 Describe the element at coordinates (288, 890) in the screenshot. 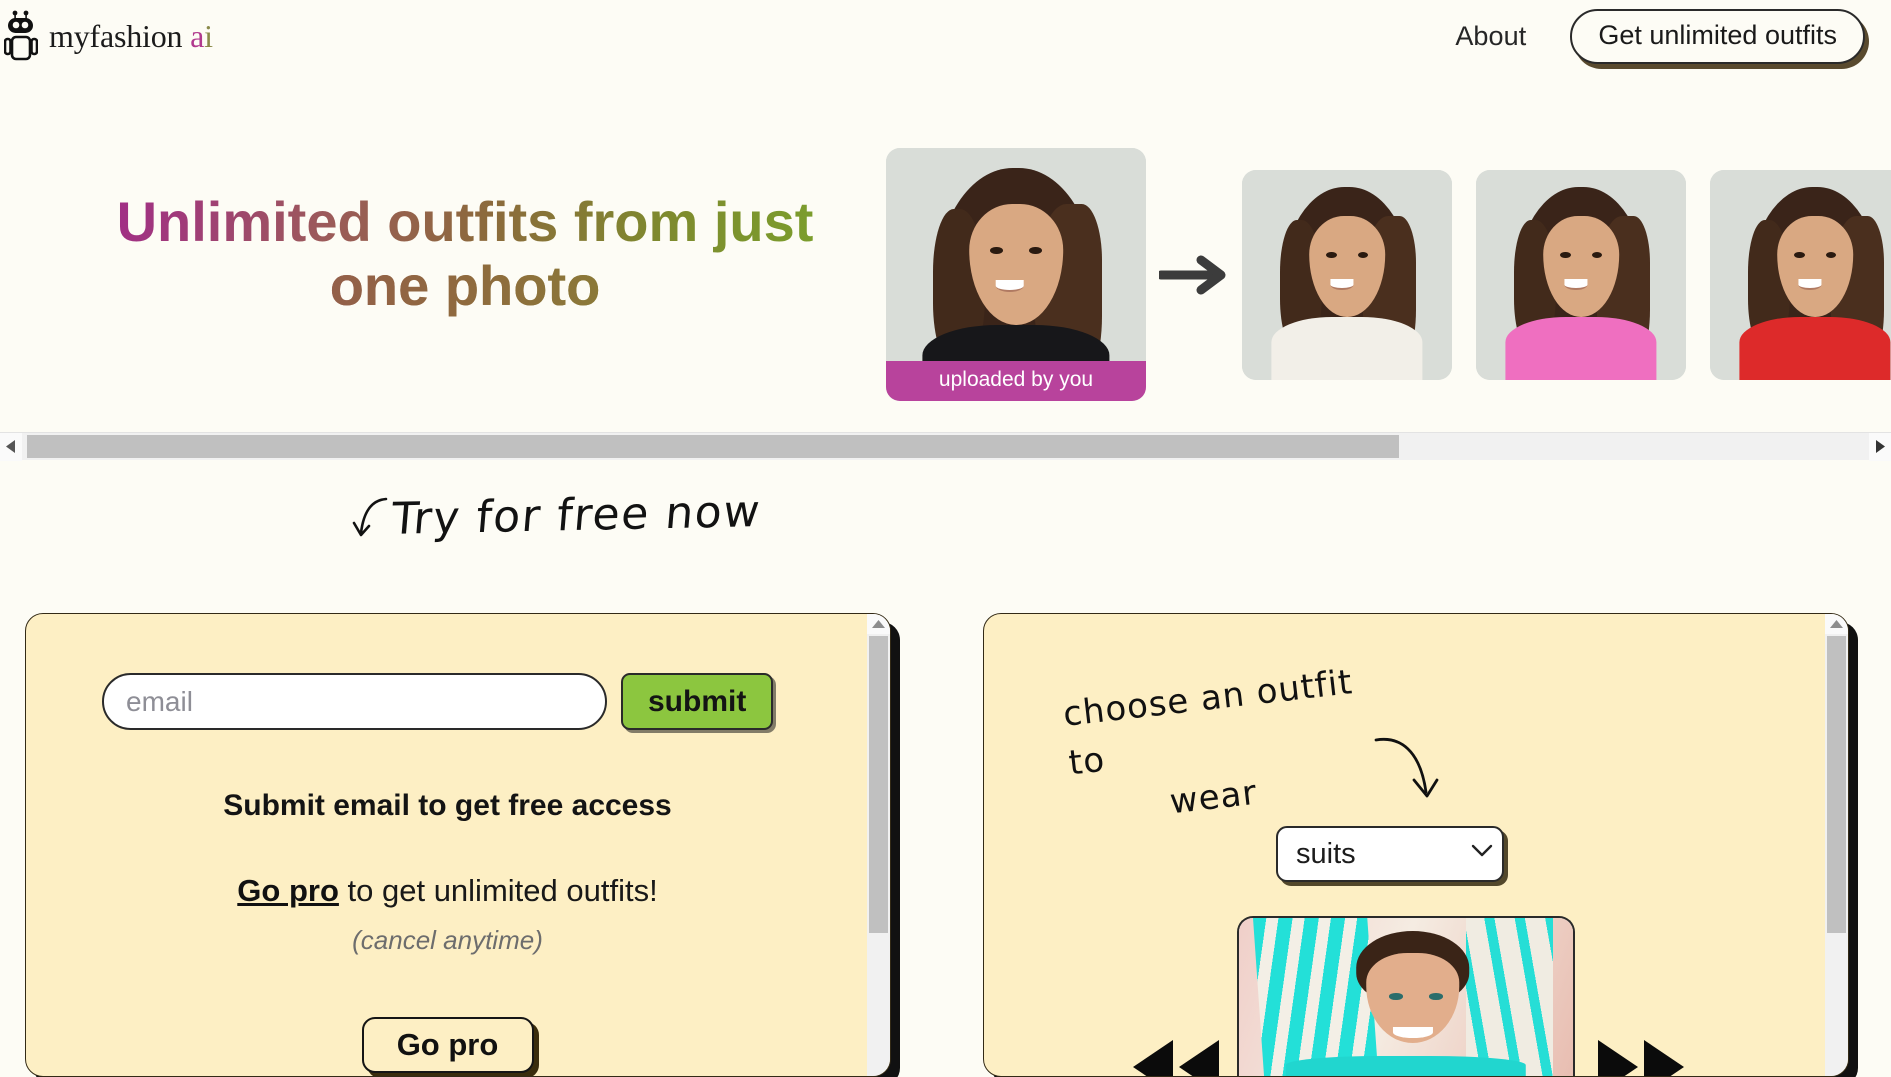

I see `go-pro-link: Go pro` at that location.